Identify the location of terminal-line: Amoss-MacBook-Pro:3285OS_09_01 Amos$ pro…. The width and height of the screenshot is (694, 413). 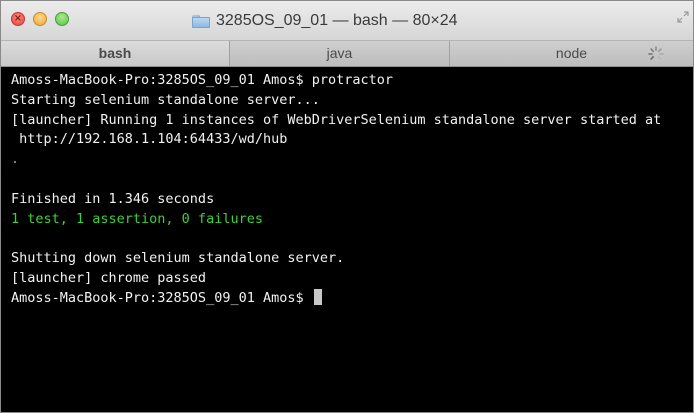
(202, 80).